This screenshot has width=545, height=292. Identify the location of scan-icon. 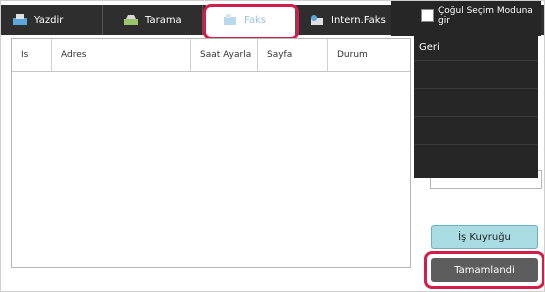
(131, 20).